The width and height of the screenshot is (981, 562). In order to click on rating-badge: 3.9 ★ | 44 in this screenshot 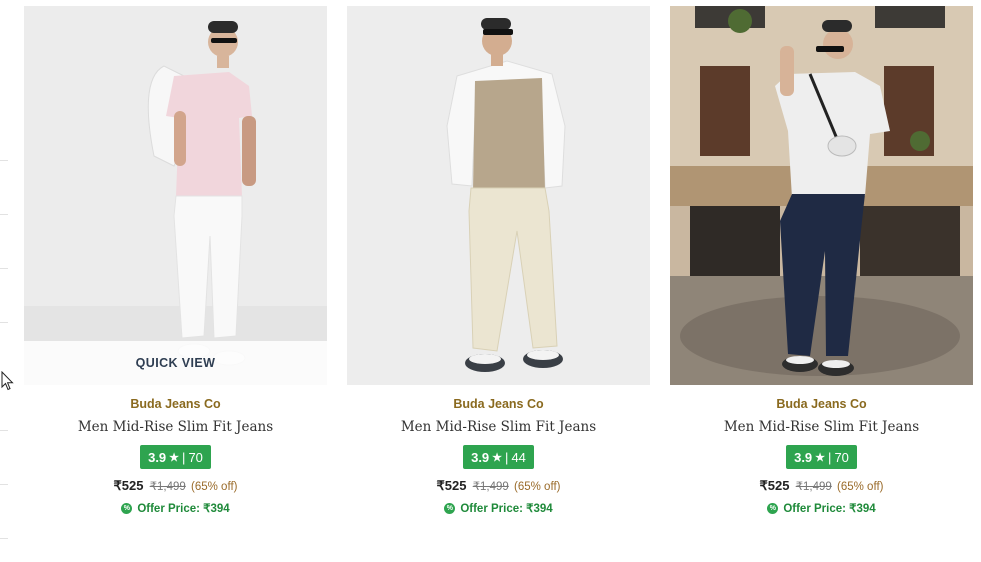, I will do `click(498, 457)`.